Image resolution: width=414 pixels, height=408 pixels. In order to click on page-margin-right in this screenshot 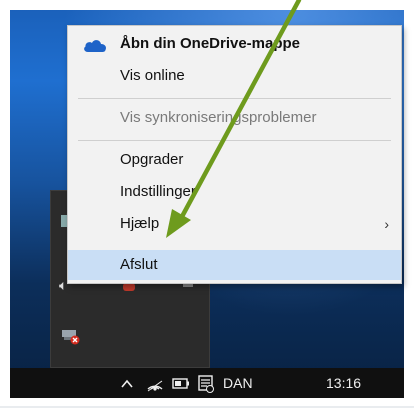, I will do `click(409, 203)`.